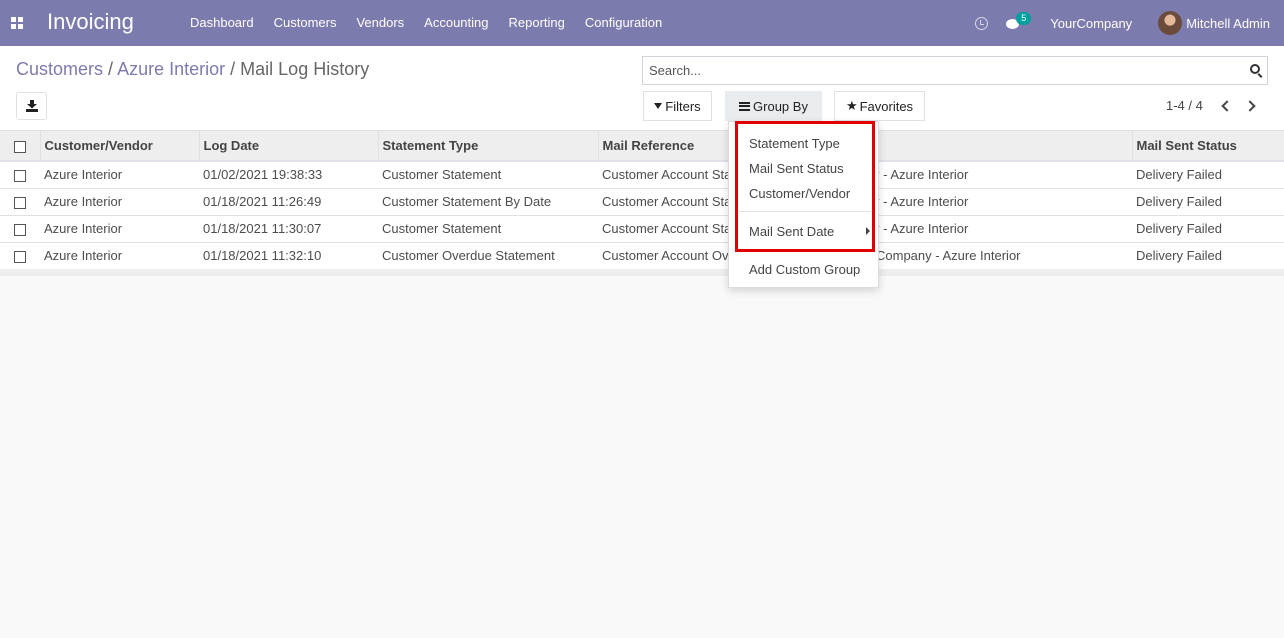 The height and width of the screenshot is (638, 1284). Describe the element at coordinates (119, 146) in the screenshot. I see `column-header-customer: Customer/Vendor` at that location.